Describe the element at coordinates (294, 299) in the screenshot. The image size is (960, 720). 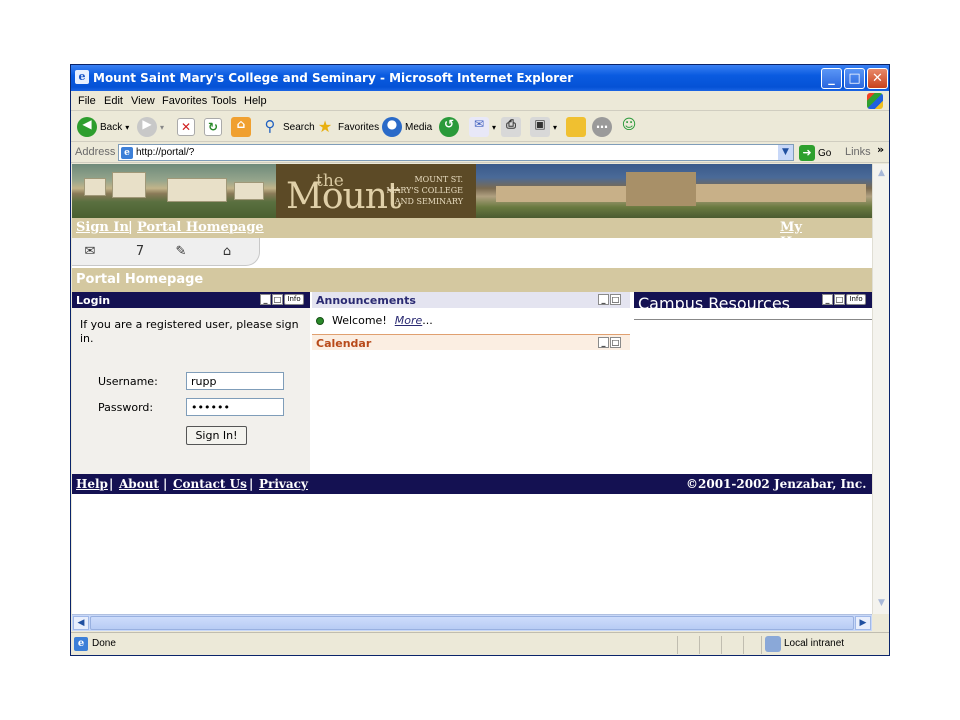
I see `login-info-button: Info` at that location.